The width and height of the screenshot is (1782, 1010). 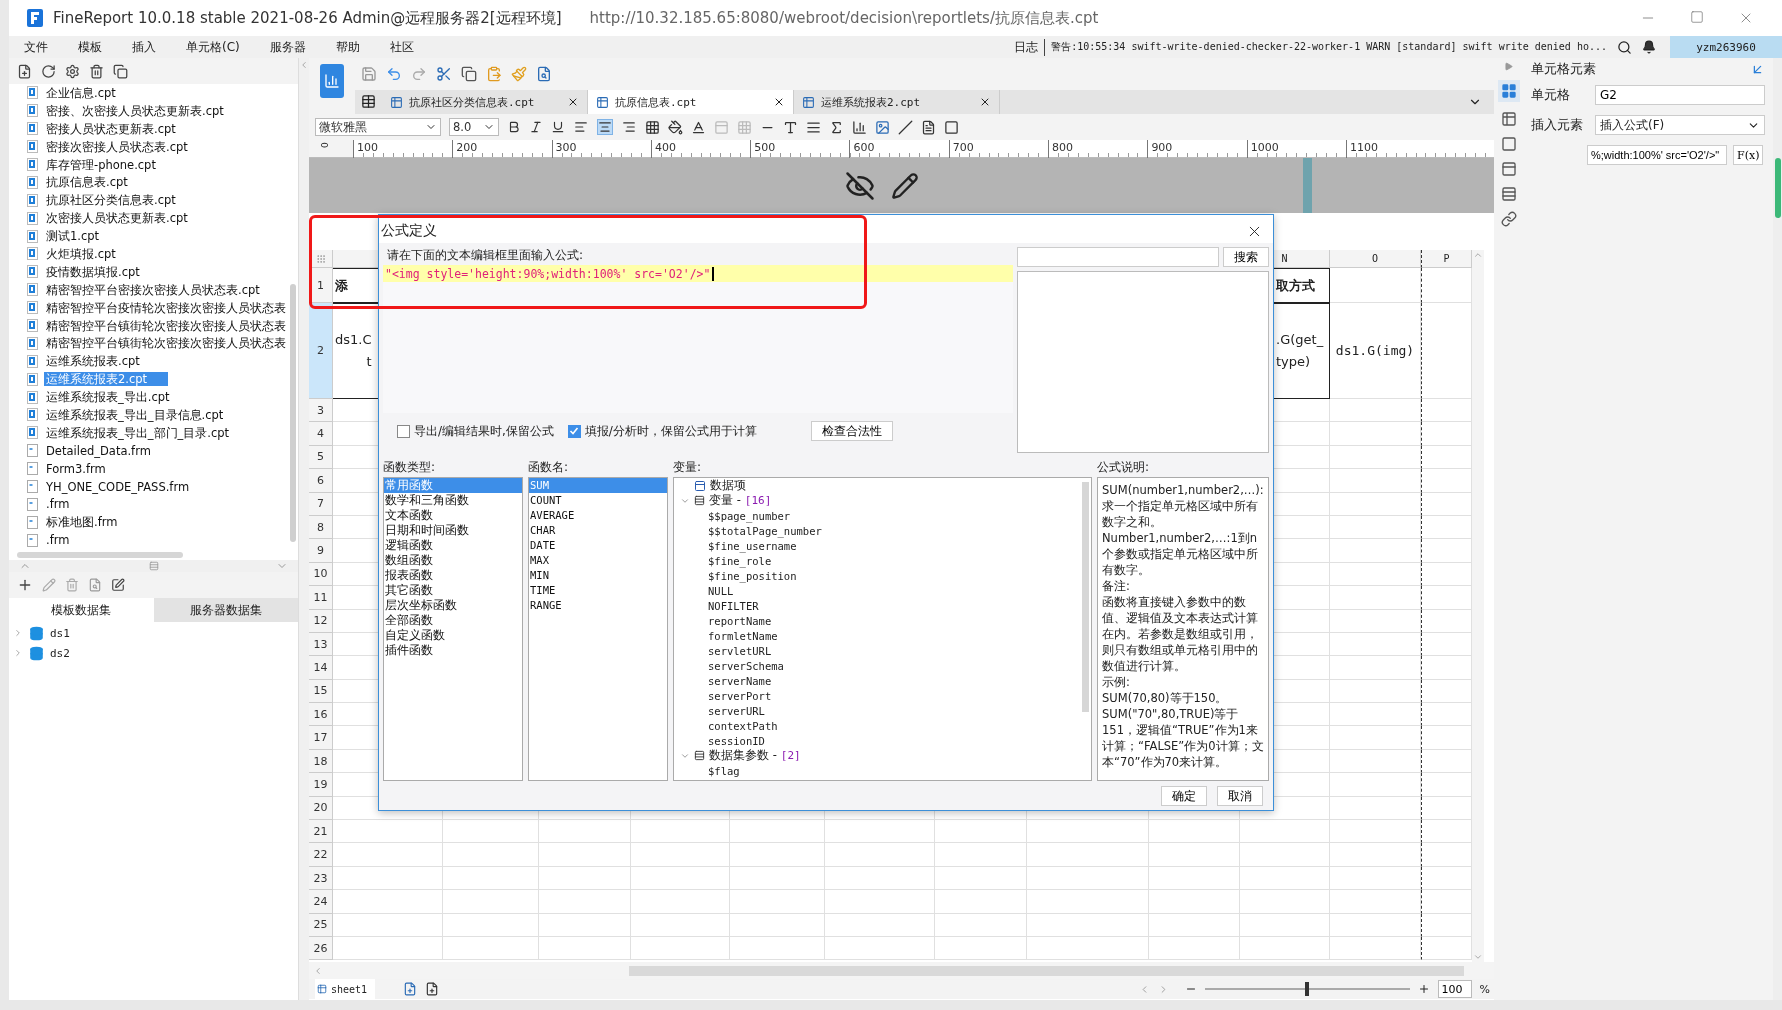 What do you see at coordinates (153, 289) in the screenshot?
I see `file-tree-item: 精密智控平台密接次密接人员状态表.cpt` at bounding box center [153, 289].